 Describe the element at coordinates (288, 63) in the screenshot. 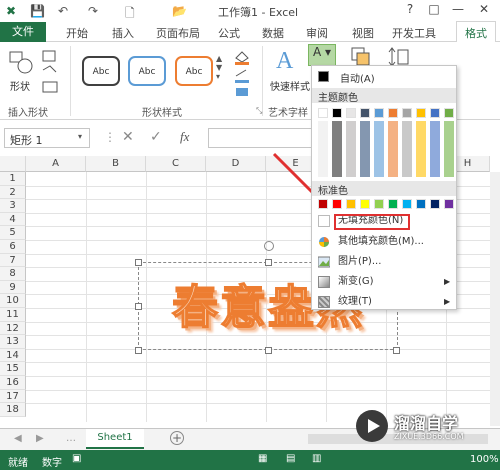

I see `quick-styles-icon: A` at that location.